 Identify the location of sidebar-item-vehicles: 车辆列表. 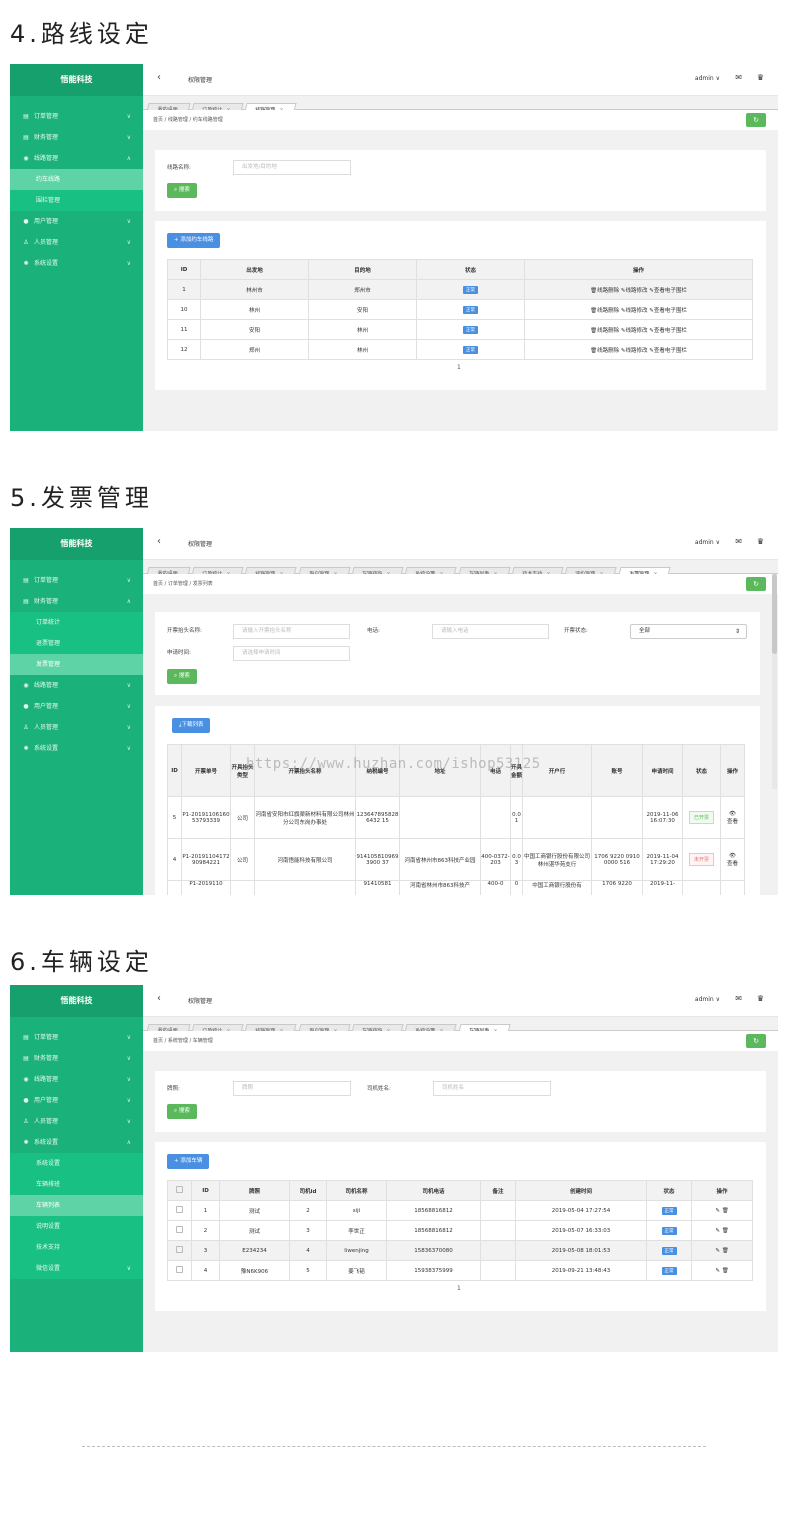
(76, 1205).